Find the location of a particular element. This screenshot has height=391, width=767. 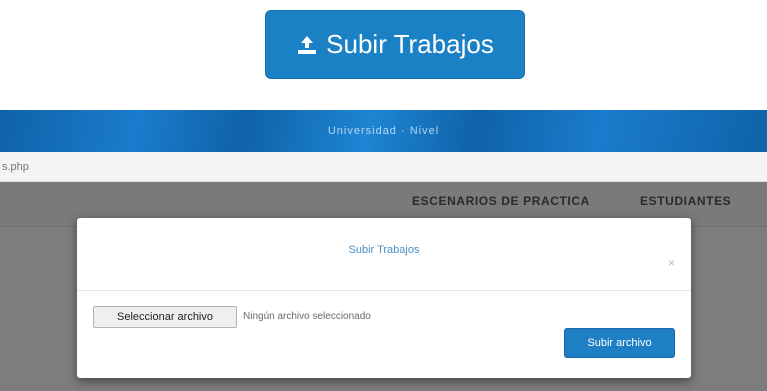

app-header: Universidad · Nivel is located at coordinates (383, 131).